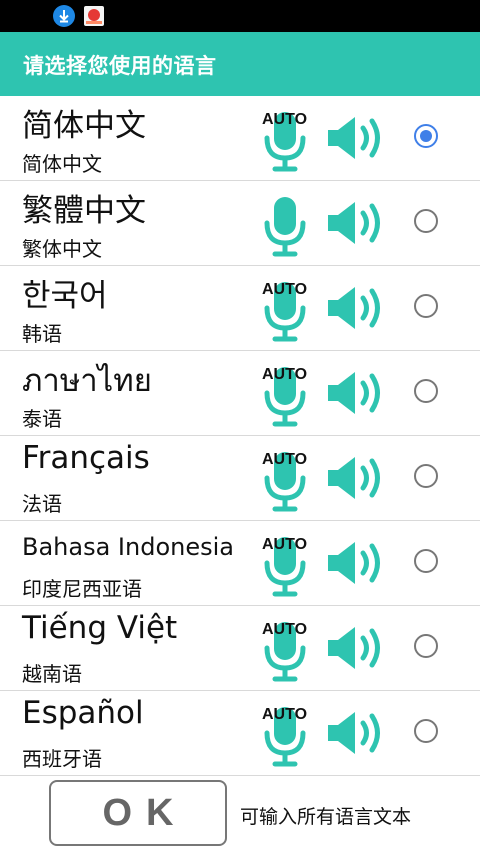 The image size is (480, 855). What do you see at coordinates (240, 393) in the screenshot?
I see `language-row: ภาษาไทย 泰语 AUTO` at bounding box center [240, 393].